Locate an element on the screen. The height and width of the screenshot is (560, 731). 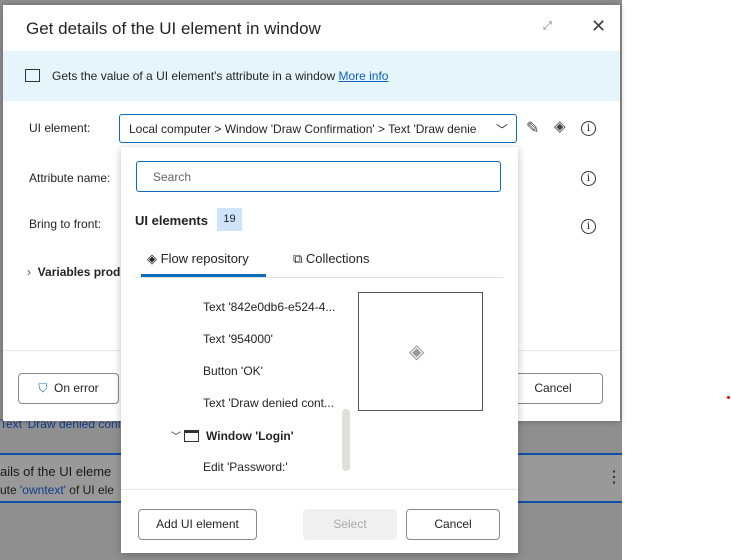
list-item-window: ﹀ Window 'Login' is located at coordinates (232, 435).